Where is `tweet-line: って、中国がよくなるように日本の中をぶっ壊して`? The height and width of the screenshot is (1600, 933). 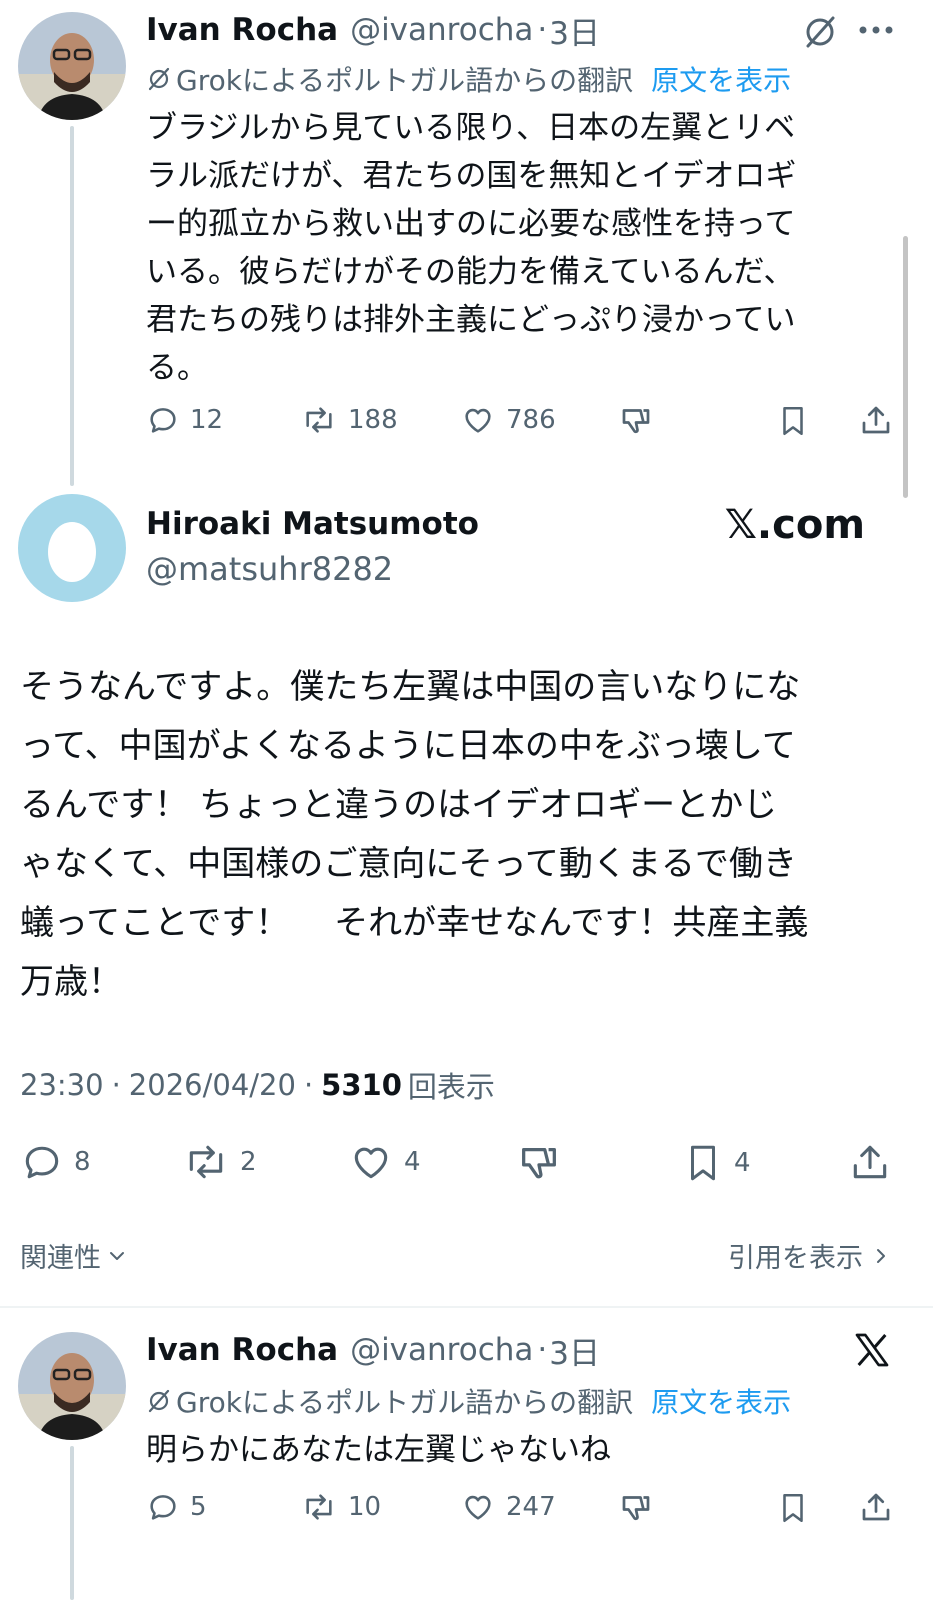
tweet-line: って、中国がよくなるように日本の中をぶっ壊して is located at coordinates (408, 746).